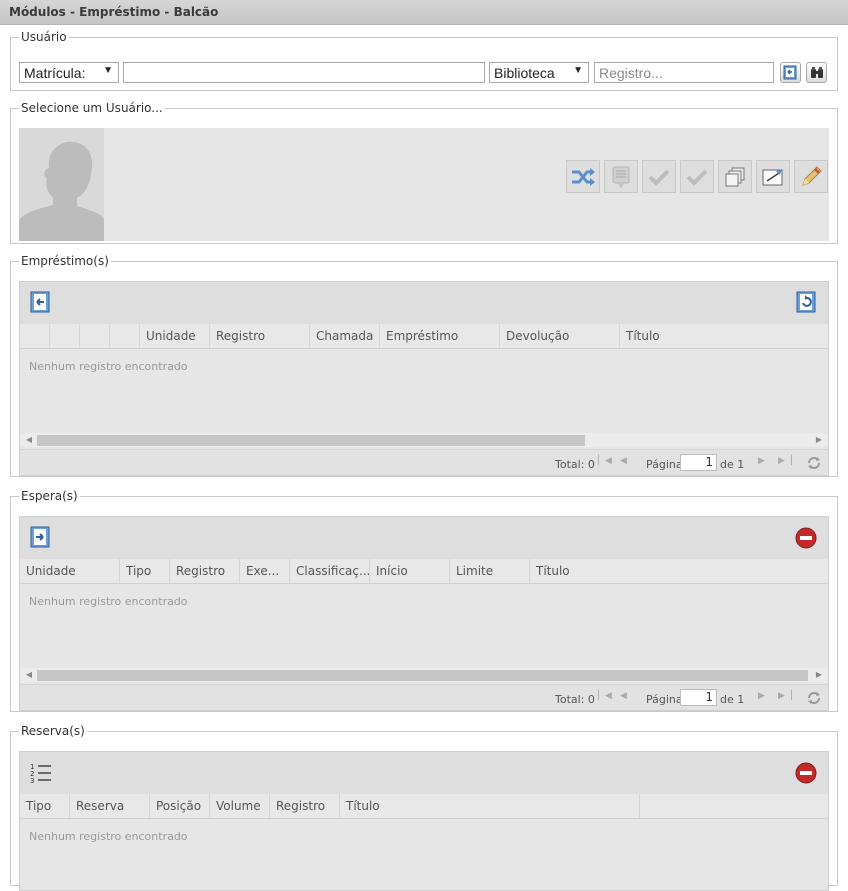 The width and height of the screenshot is (848, 891). Describe the element at coordinates (816, 72) in the screenshot. I see `search-button` at that location.